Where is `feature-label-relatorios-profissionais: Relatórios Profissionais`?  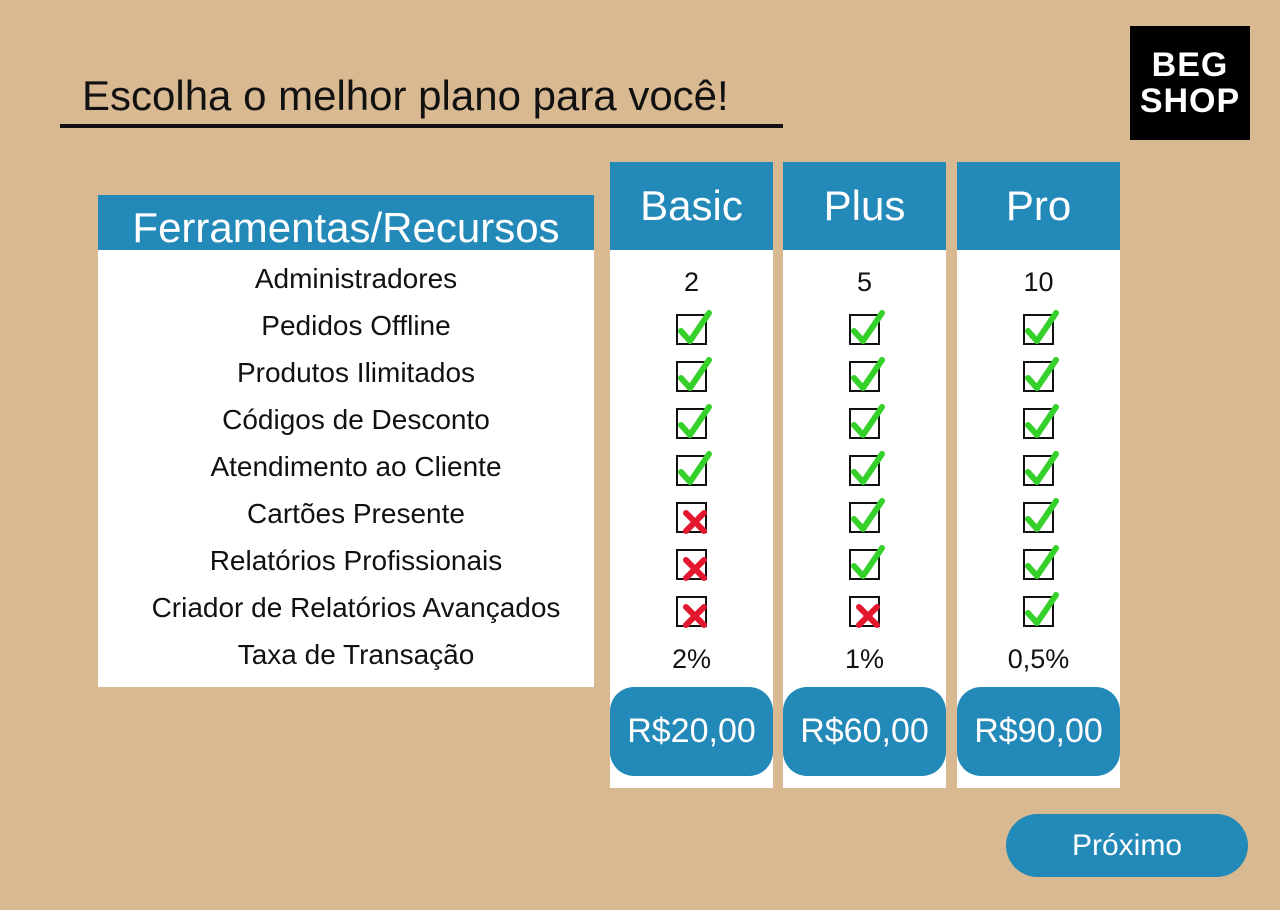
feature-label-relatorios-profissionais: Relatórios Profissionais is located at coordinates (356, 560).